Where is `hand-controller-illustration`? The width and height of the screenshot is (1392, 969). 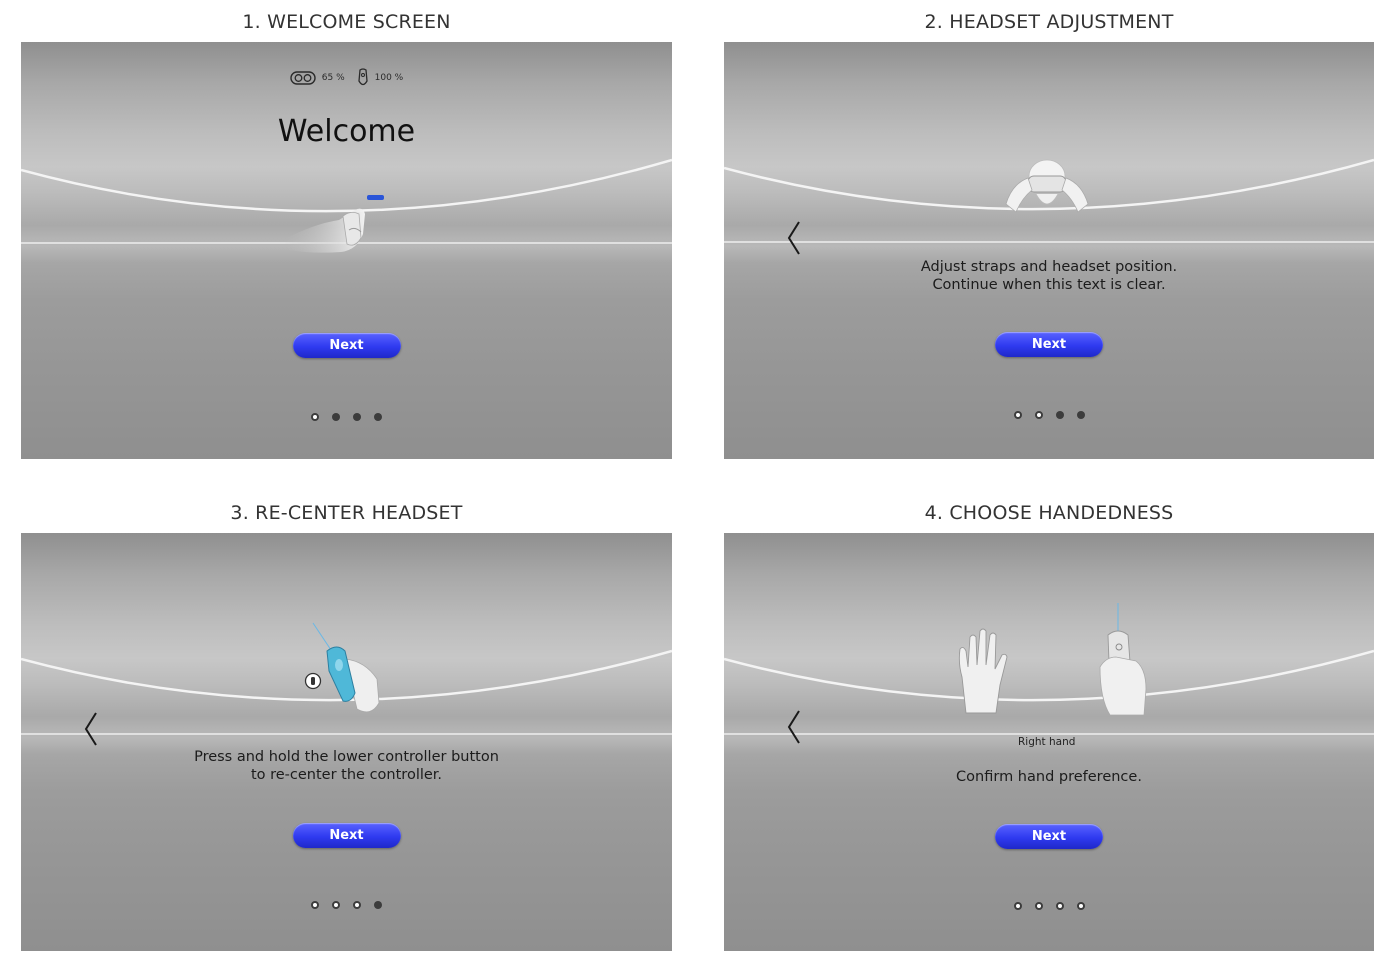
hand-controller-illustration is located at coordinates (333, 224).